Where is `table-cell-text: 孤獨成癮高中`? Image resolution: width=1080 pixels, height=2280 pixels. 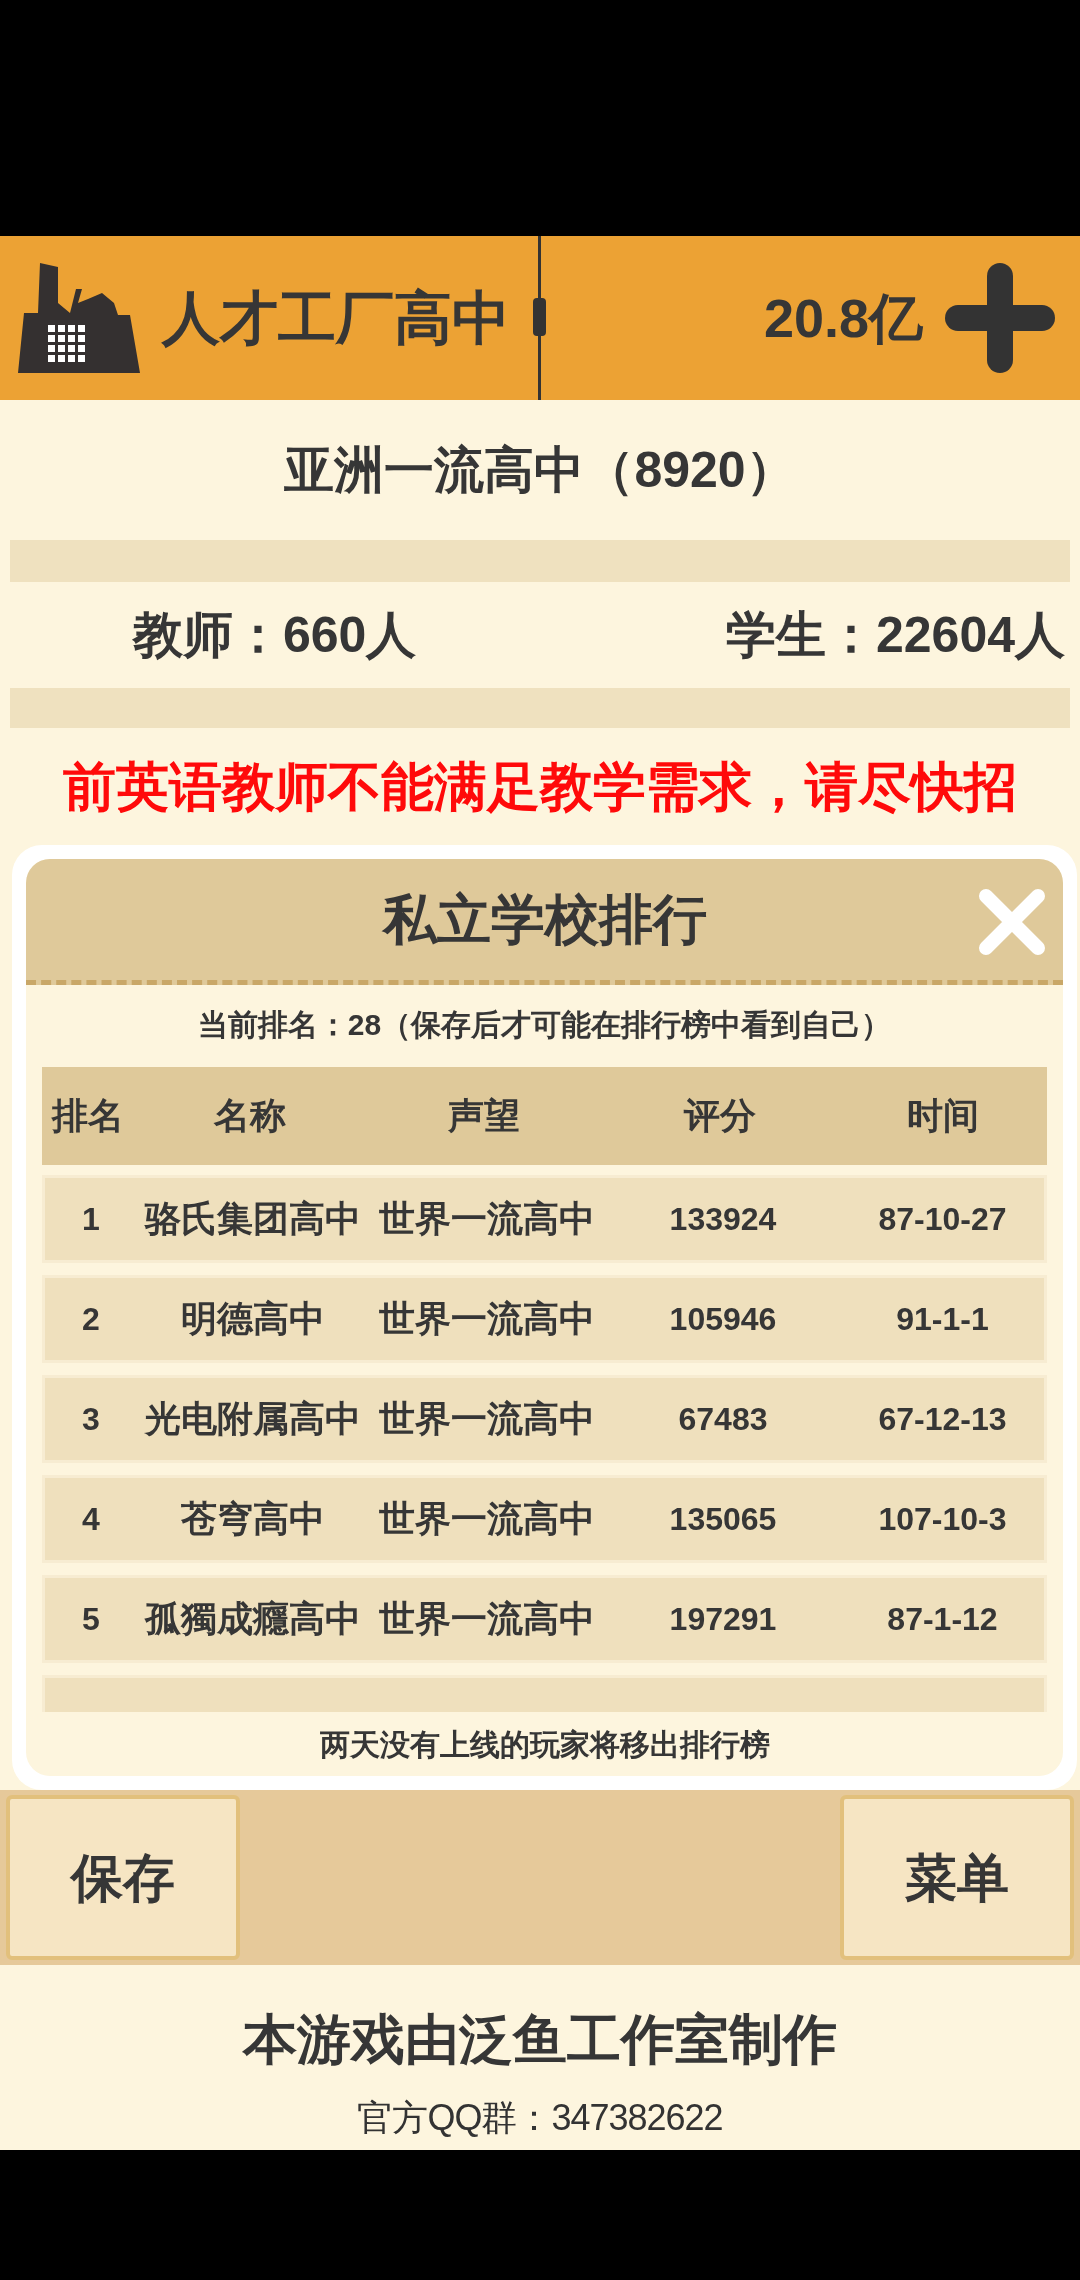
table-cell-text: 孤獨成癮高中 is located at coordinates (253, 1619).